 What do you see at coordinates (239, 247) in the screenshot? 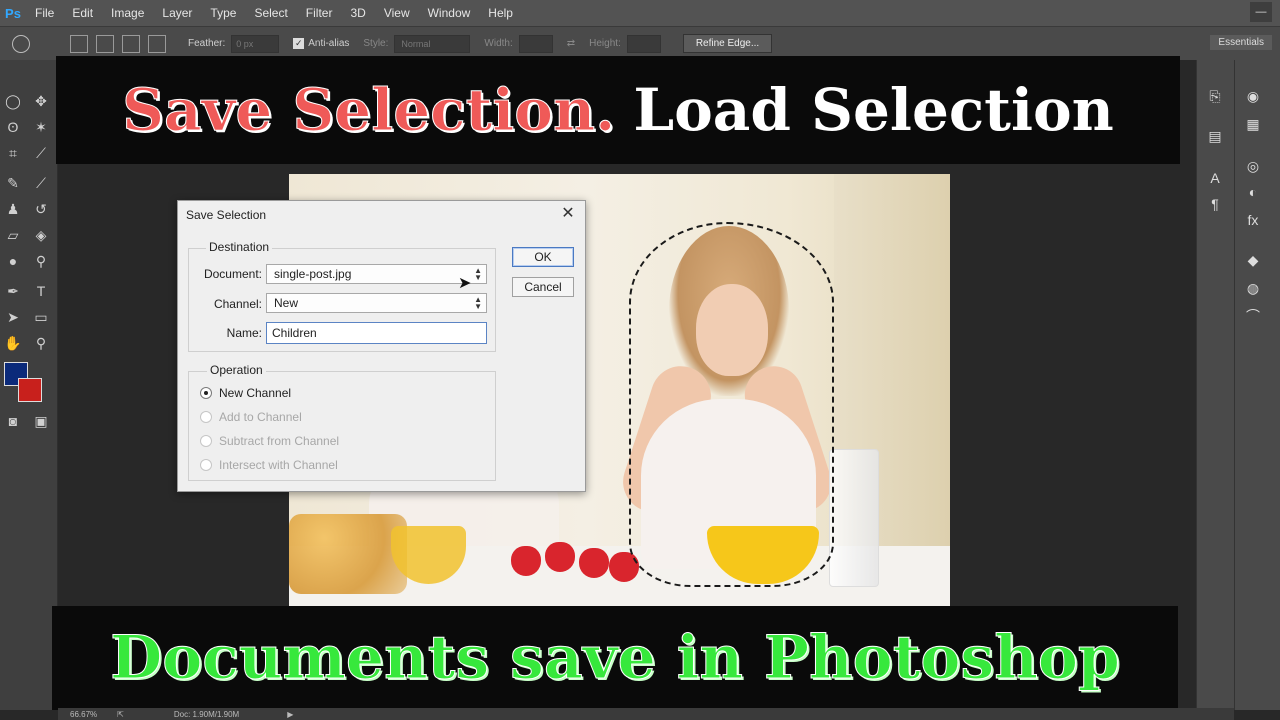
I see `destination-label: Destination` at bounding box center [239, 247].